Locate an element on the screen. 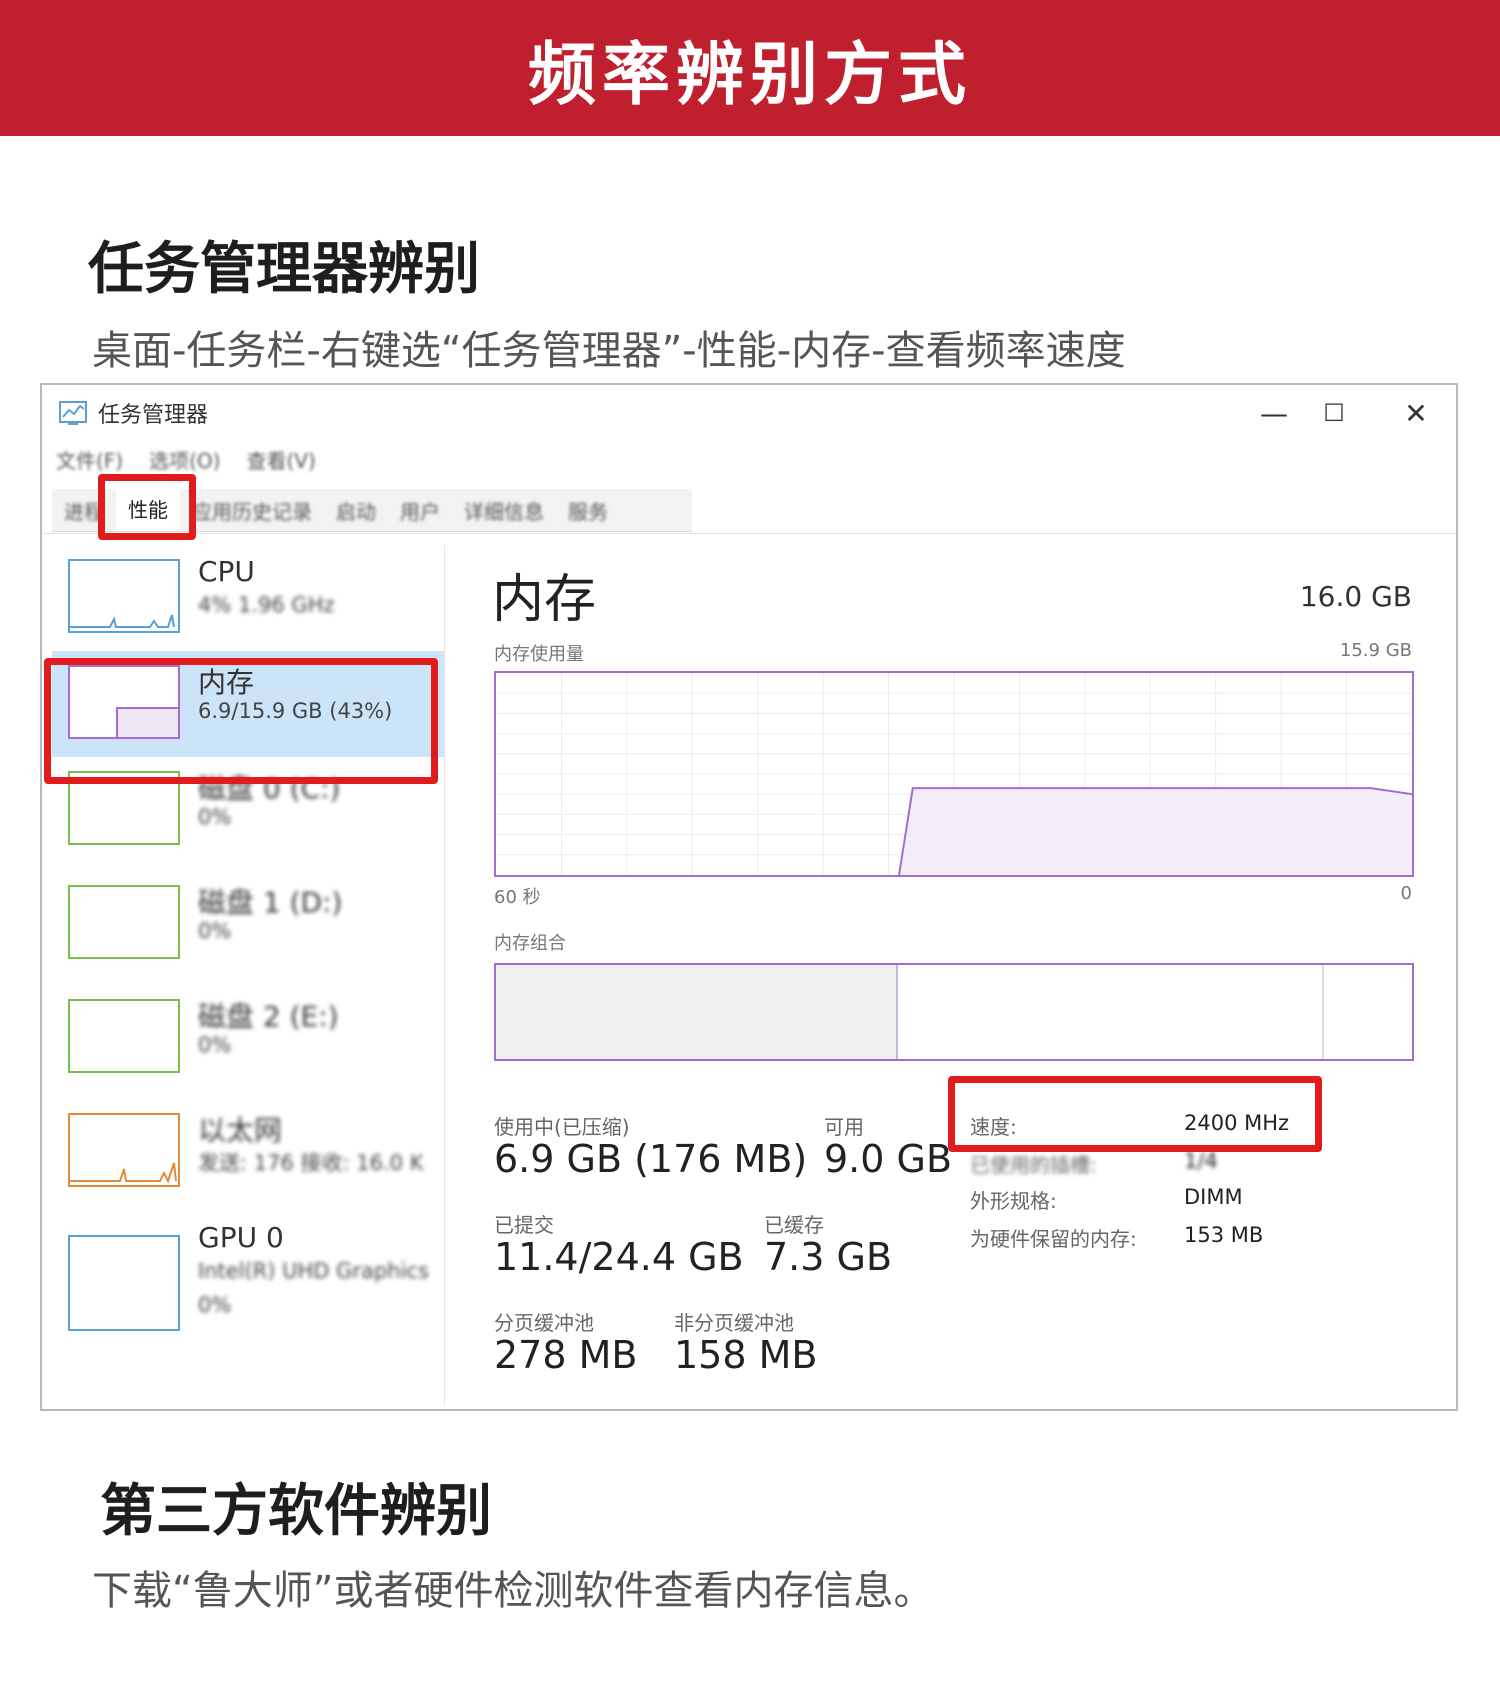  disk-1-thumbnail is located at coordinates (124, 922).